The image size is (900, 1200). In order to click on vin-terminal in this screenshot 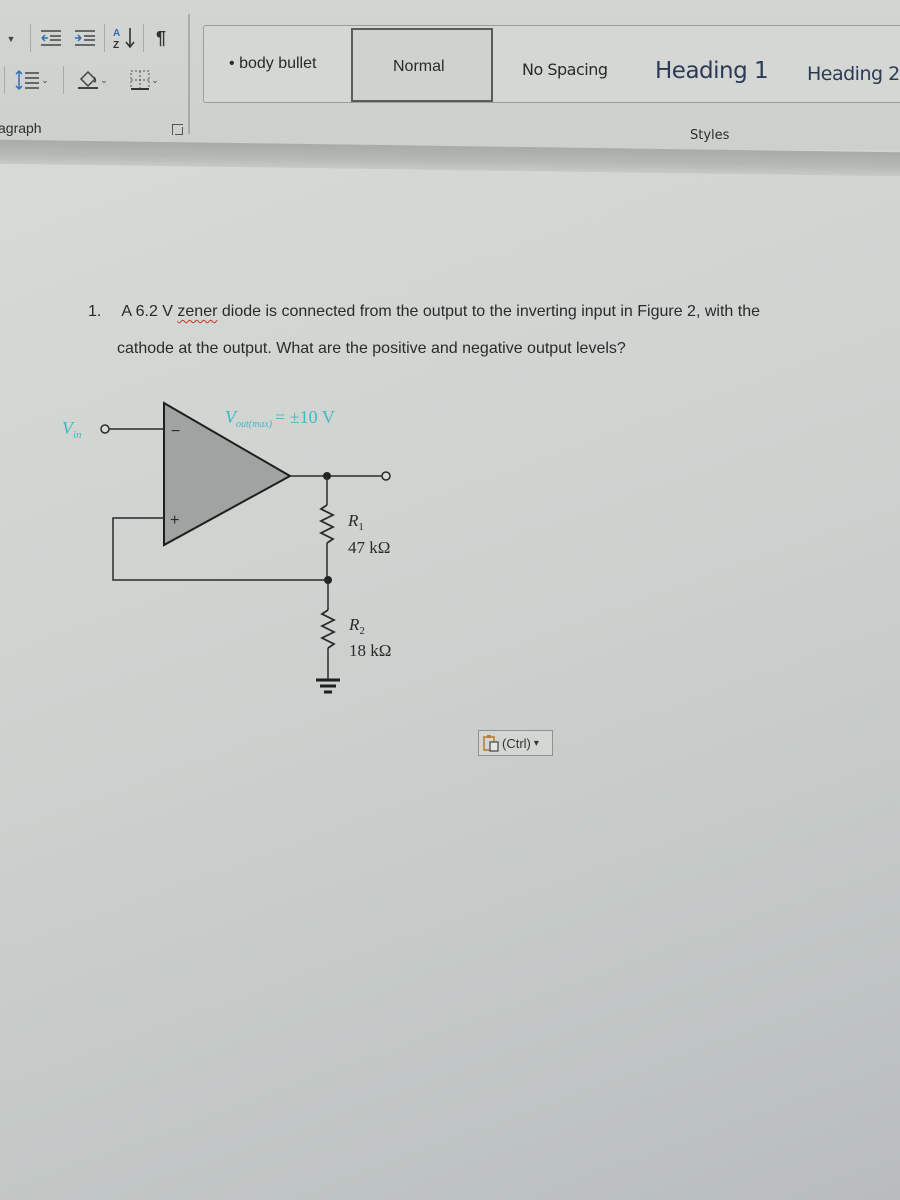, I will do `click(105, 429)`.